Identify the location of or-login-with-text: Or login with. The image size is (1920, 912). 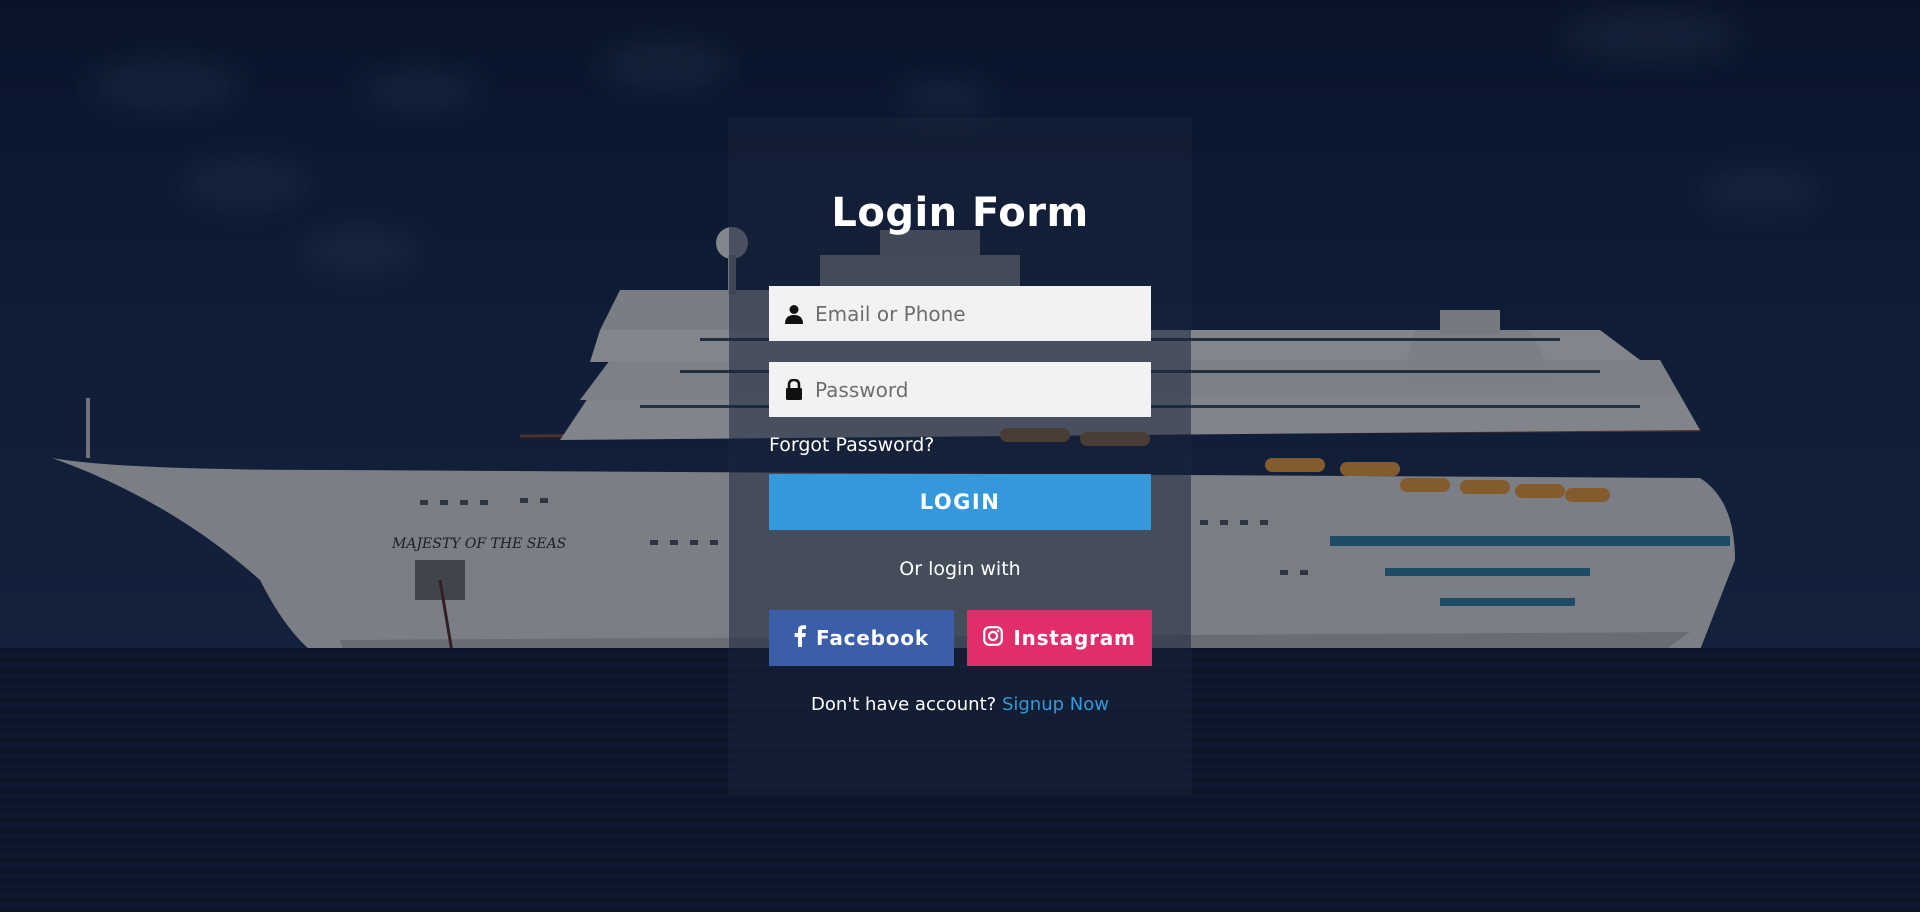
(960, 569).